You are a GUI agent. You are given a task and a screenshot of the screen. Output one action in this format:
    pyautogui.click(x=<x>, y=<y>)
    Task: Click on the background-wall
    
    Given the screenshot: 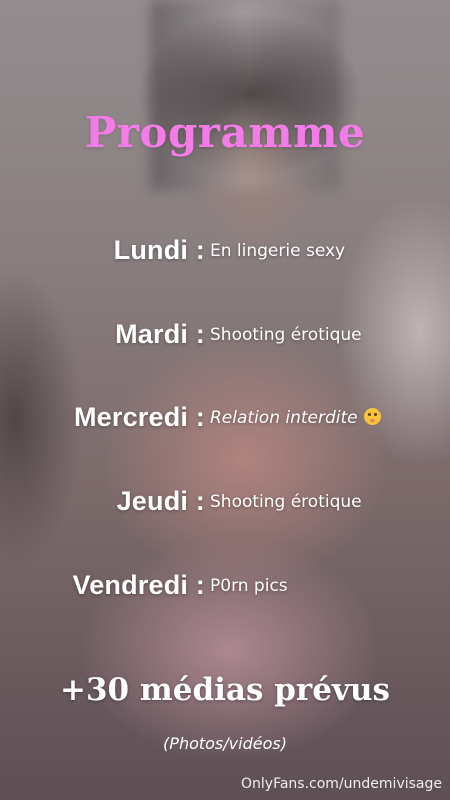 What is the action you would take?
    pyautogui.click(x=245, y=95)
    